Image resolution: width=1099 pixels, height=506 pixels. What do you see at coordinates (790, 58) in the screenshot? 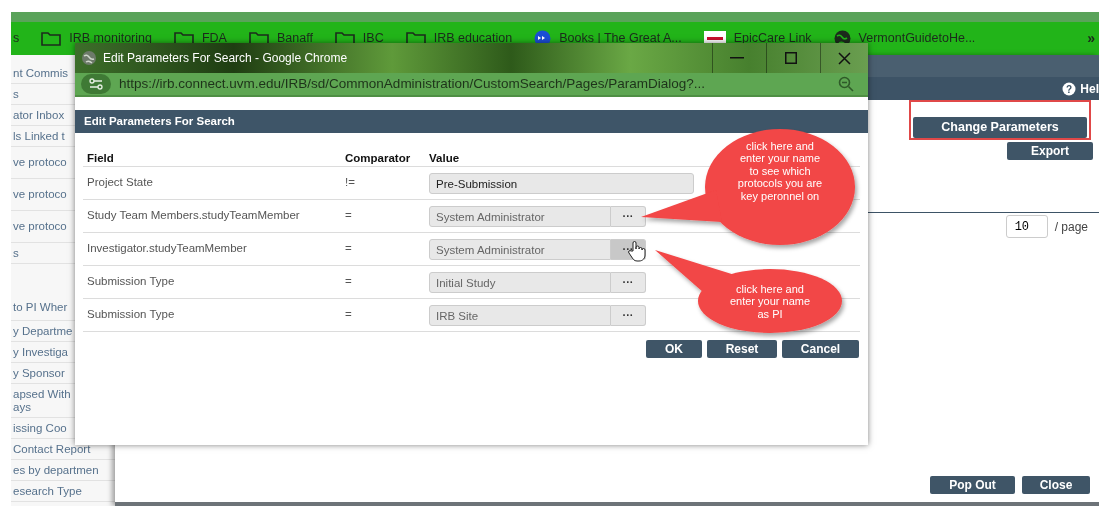
I see `maximize-icon` at bounding box center [790, 58].